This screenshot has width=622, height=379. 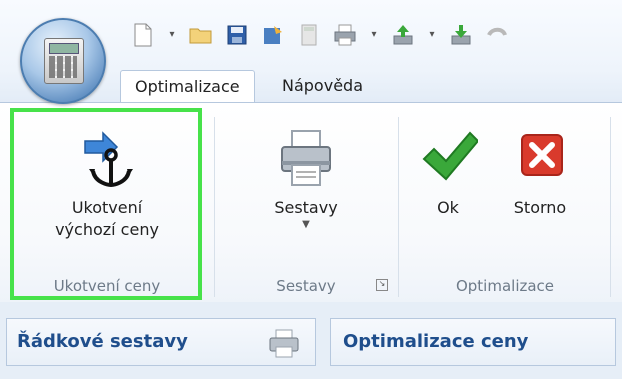 I want to click on group-label-sestavy: Sestavy, so click(x=306, y=286).